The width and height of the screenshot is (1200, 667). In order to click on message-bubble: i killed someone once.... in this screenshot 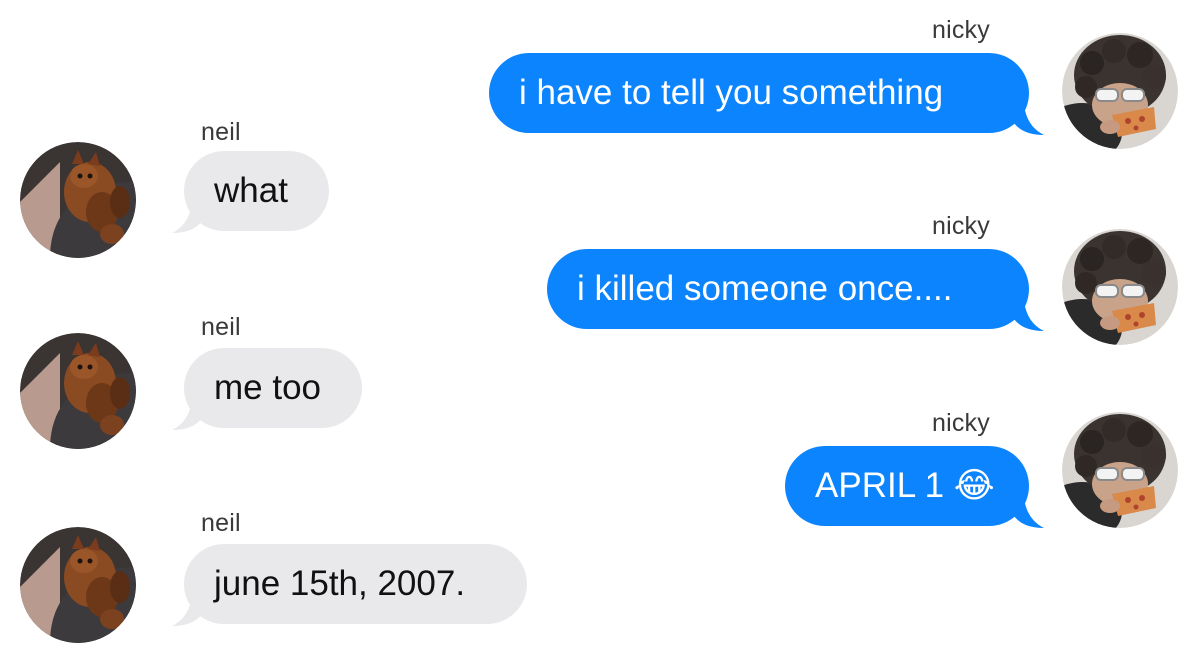, I will do `click(788, 289)`.